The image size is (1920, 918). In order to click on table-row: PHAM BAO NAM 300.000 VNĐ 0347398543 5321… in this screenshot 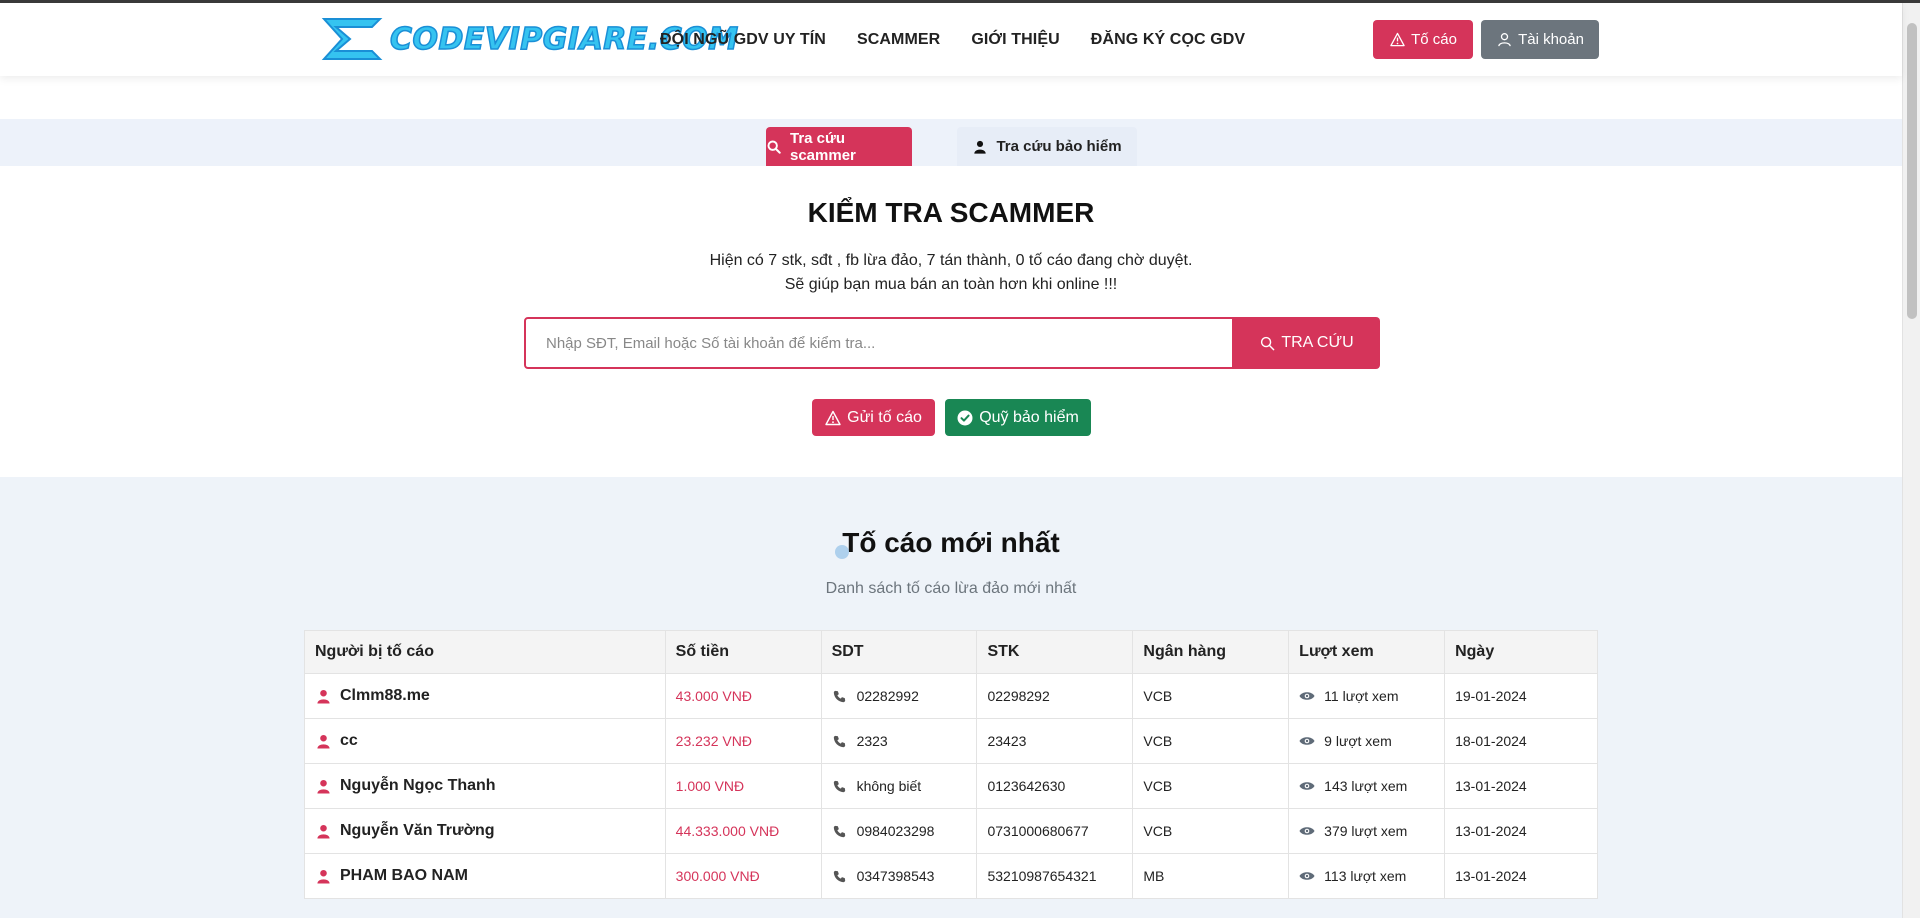, I will do `click(951, 876)`.